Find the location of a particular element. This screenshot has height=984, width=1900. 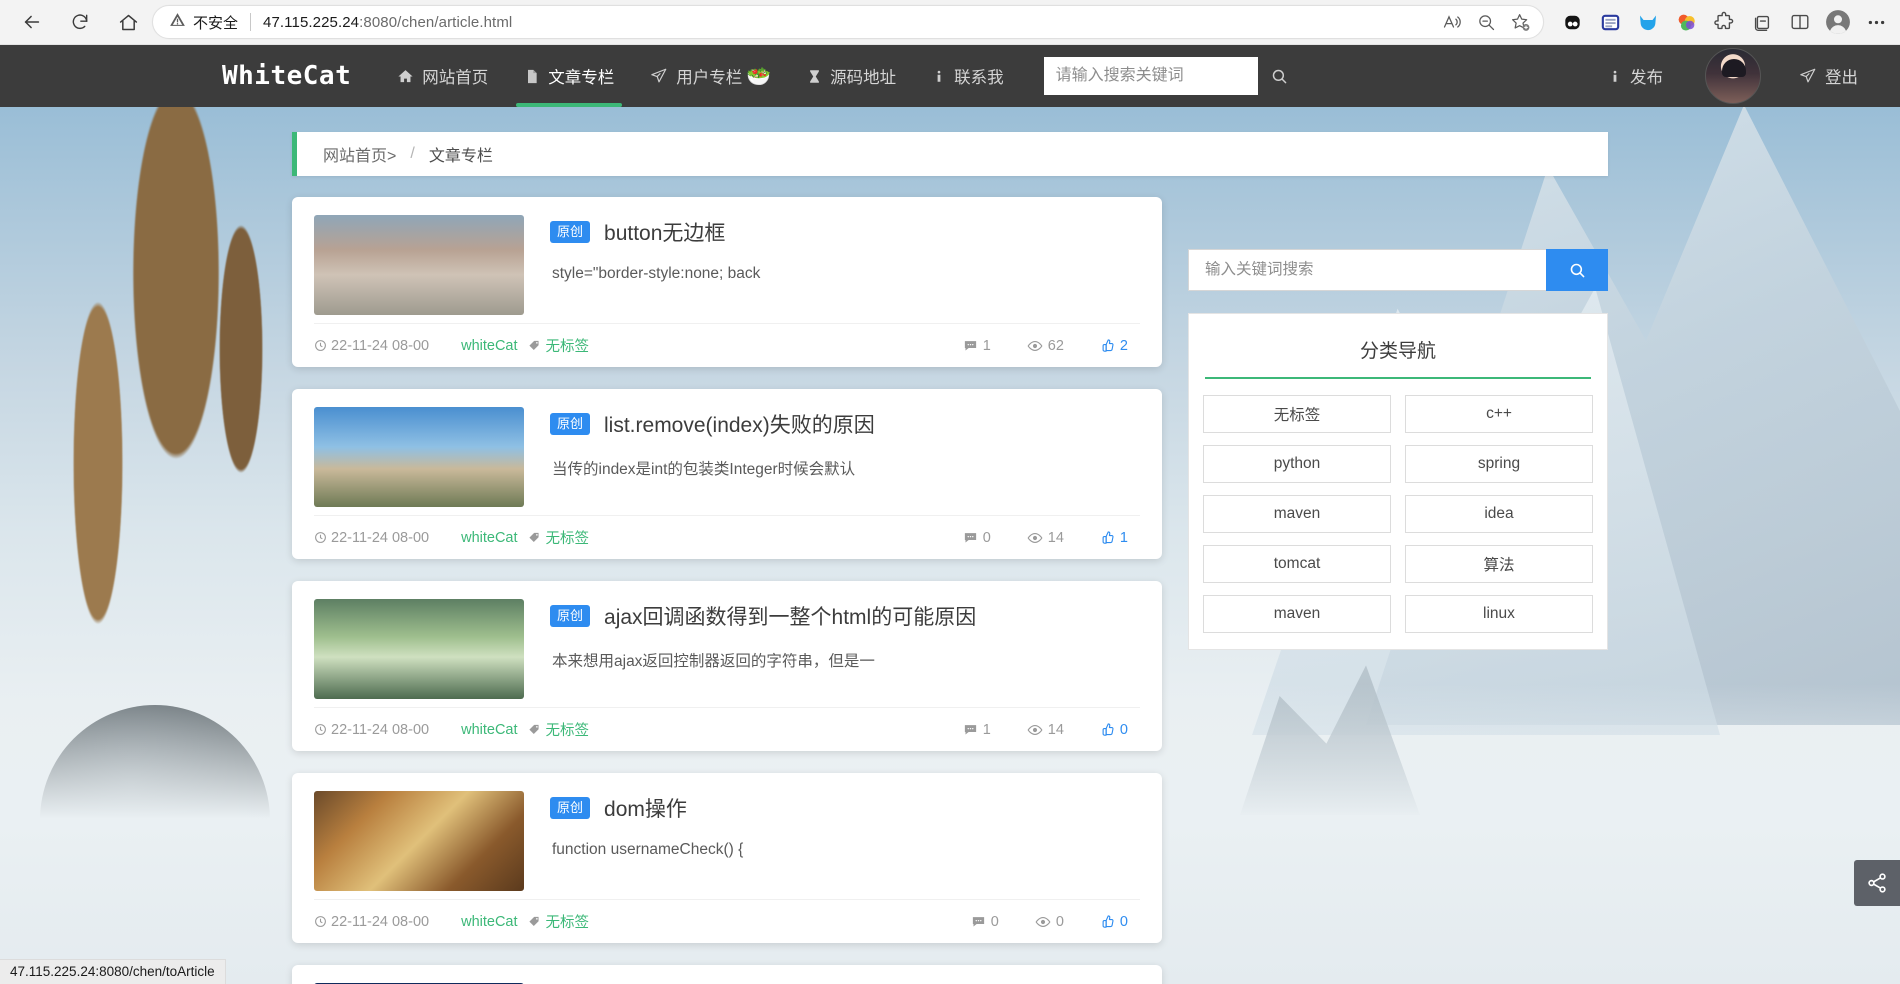

comment-count: 1 is located at coordinates (977, 730).